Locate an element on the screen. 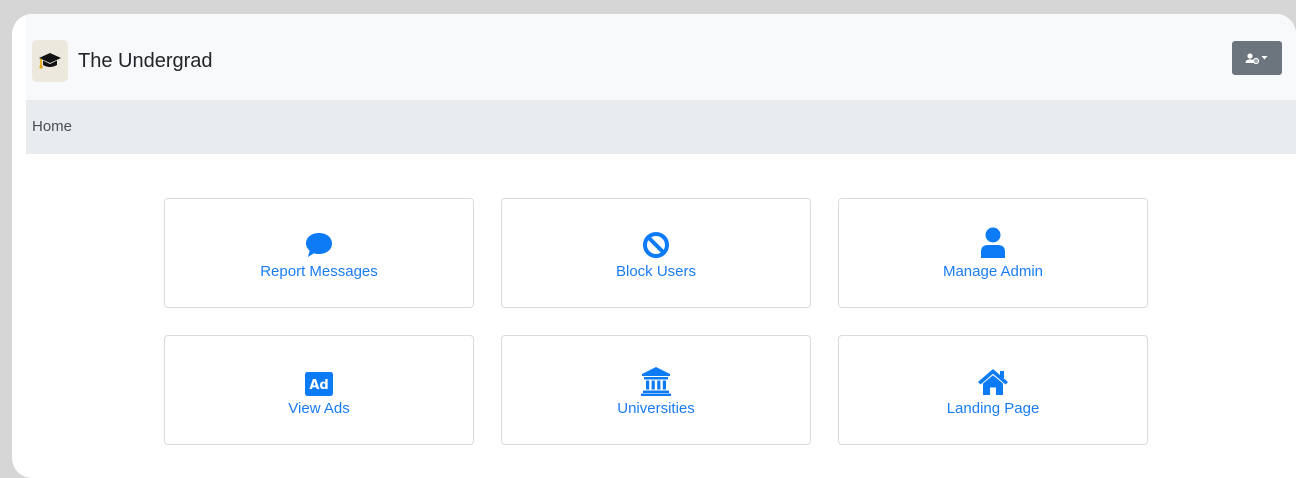 This screenshot has height=478, width=1296. graduation-cap-icon is located at coordinates (50, 61).